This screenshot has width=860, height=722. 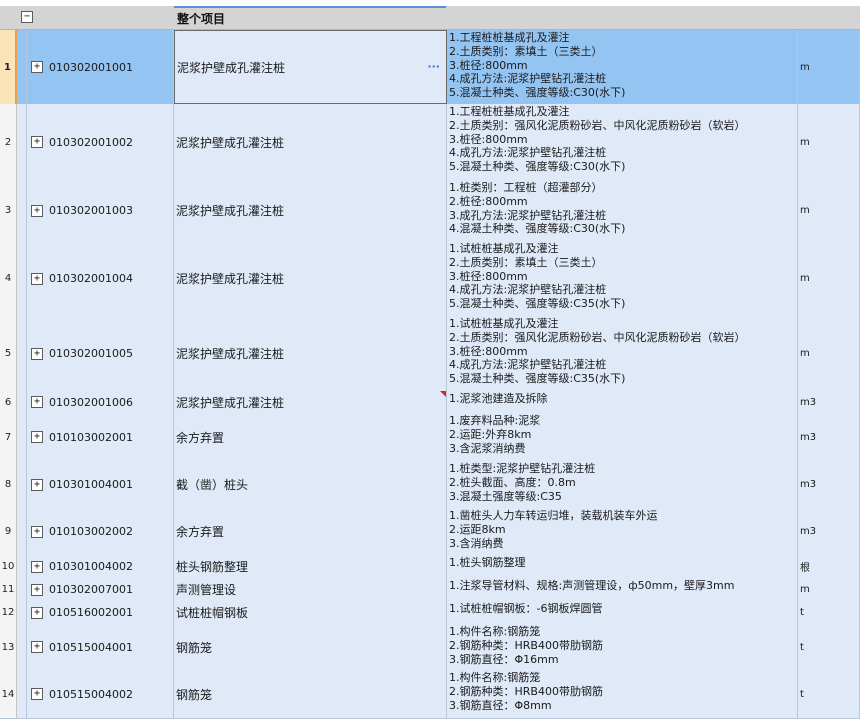 What do you see at coordinates (829, 566) in the screenshot?
I see `unit-cell: 根` at bounding box center [829, 566].